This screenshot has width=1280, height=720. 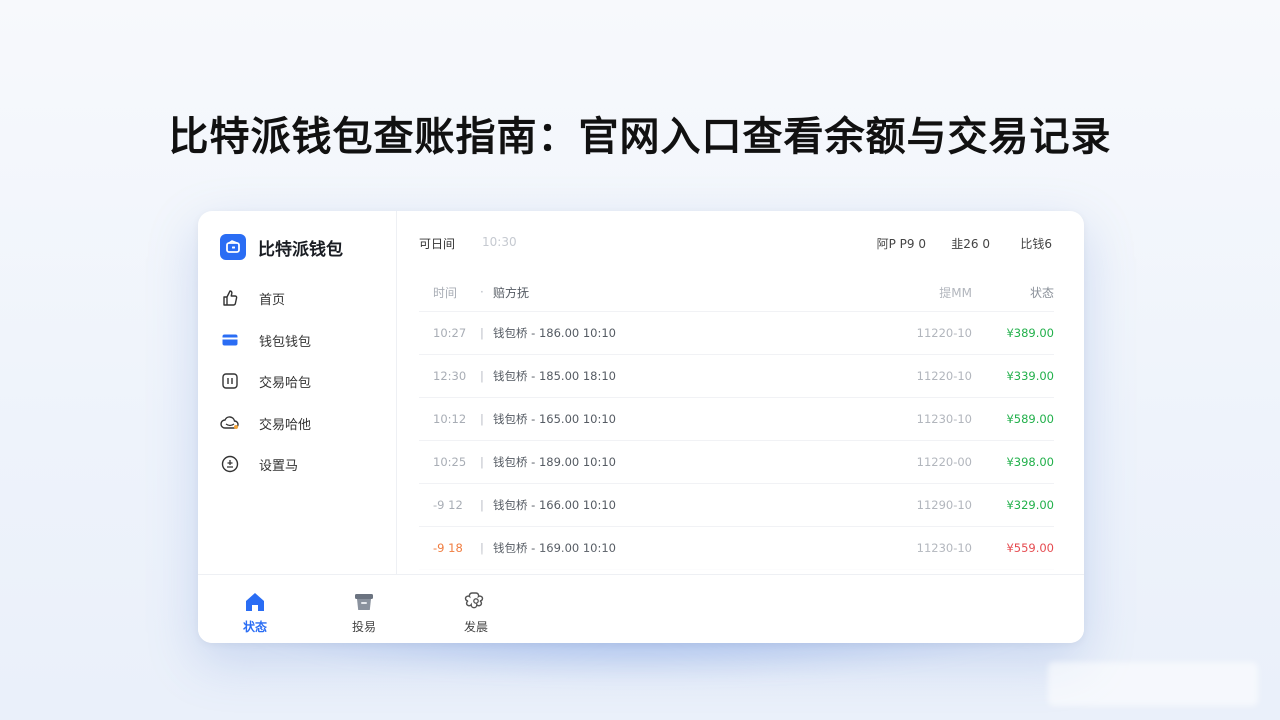 I want to click on thumb-icon, so click(x=230, y=298).